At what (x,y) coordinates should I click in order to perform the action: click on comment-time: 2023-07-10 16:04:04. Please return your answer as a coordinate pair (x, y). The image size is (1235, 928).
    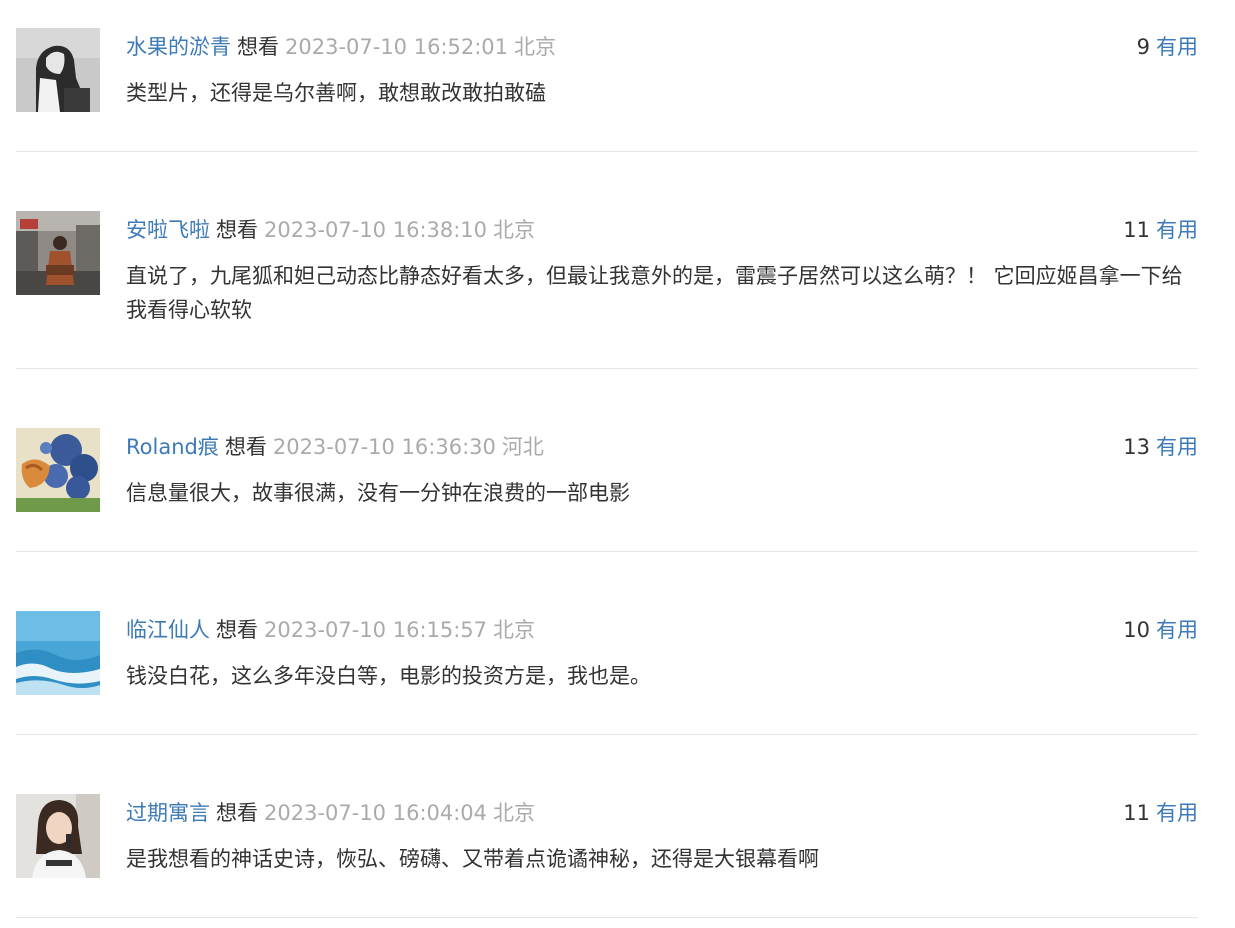
    Looking at the image, I should click on (376, 813).